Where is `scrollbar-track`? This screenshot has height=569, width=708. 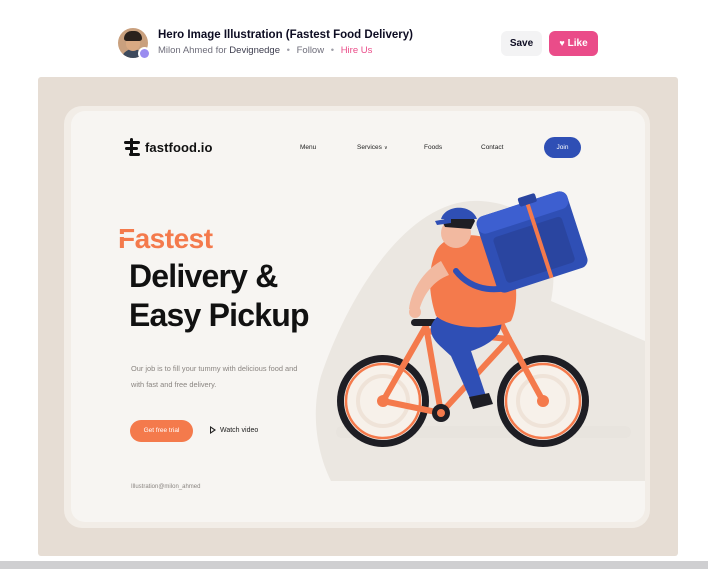
scrollbar-track is located at coordinates (354, 565).